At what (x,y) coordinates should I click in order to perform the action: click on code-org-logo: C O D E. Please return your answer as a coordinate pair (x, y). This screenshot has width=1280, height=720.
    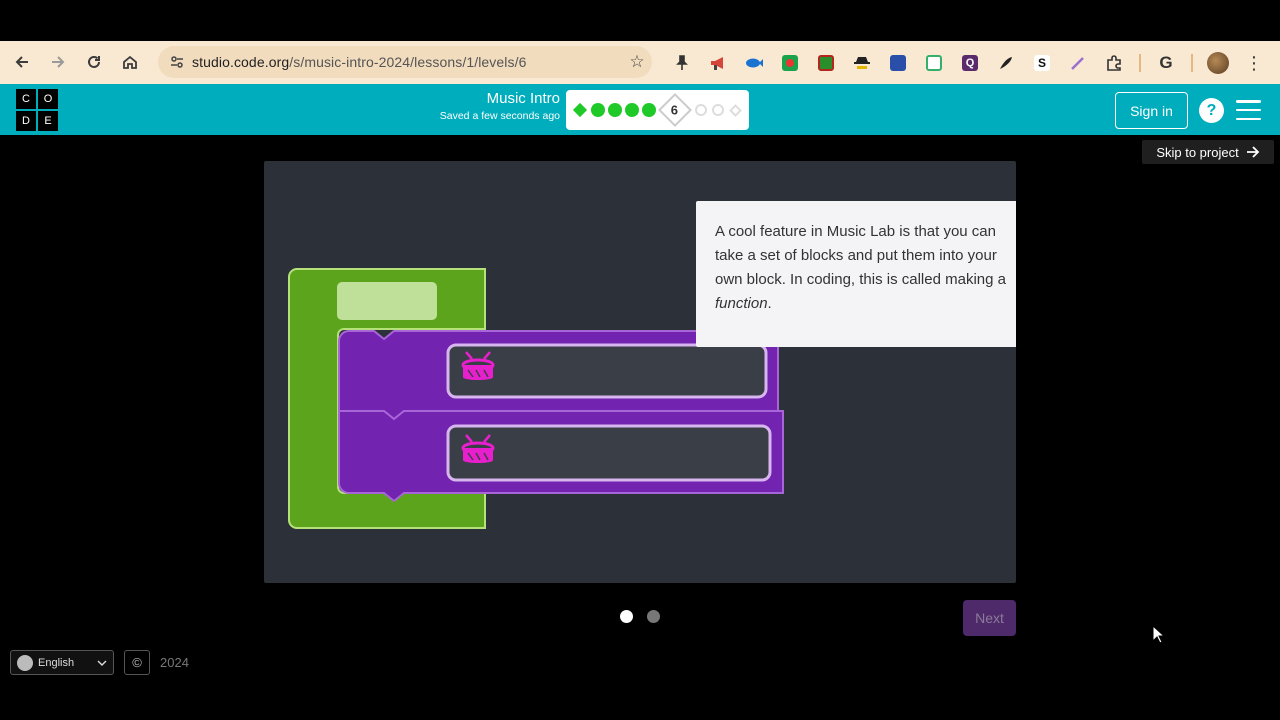
    Looking at the image, I should click on (37, 110).